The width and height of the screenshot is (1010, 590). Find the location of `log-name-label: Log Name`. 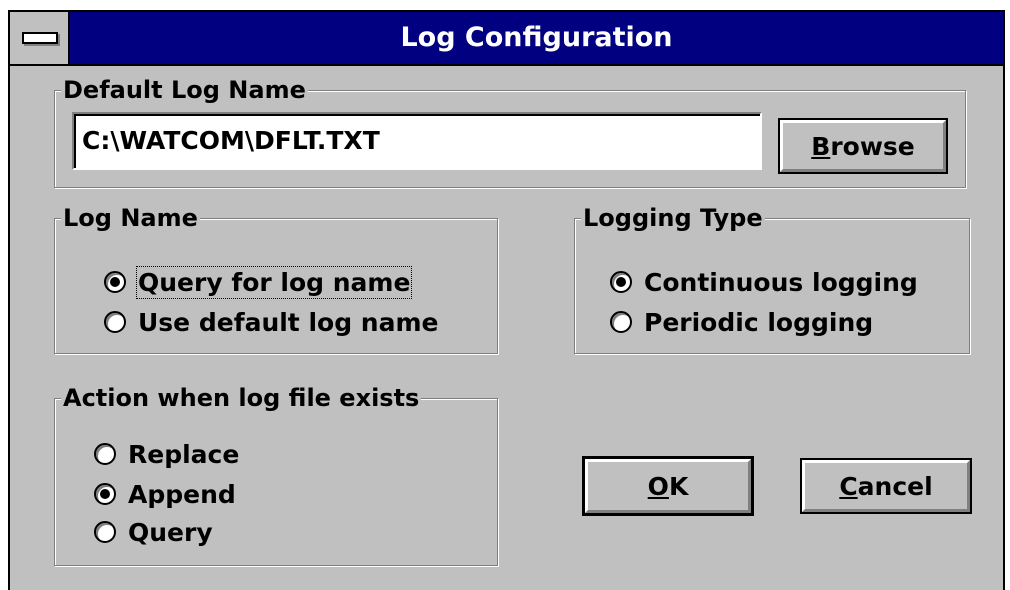

log-name-label: Log Name is located at coordinates (130, 218).